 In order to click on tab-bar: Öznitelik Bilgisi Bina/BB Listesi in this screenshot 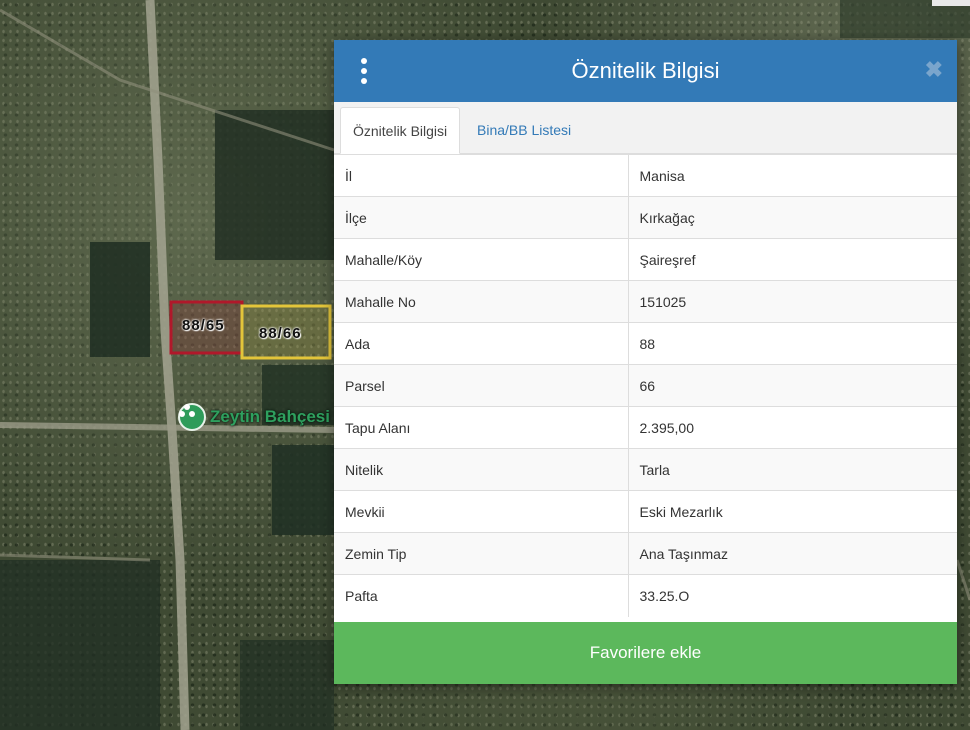, I will do `click(645, 128)`.